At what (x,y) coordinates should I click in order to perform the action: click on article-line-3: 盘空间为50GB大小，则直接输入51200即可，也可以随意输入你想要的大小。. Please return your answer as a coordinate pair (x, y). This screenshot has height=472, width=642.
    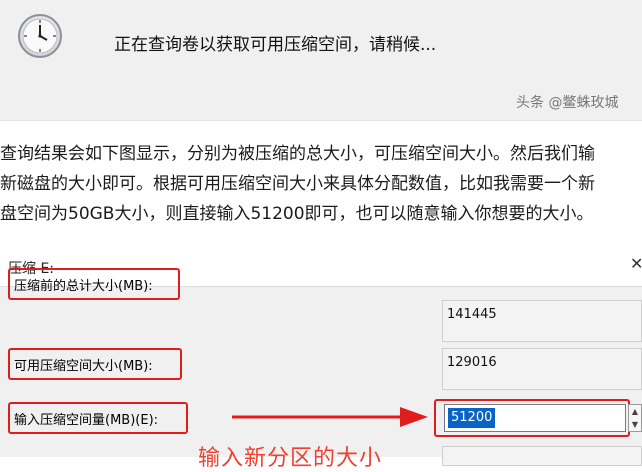
    Looking at the image, I should click on (297, 214).